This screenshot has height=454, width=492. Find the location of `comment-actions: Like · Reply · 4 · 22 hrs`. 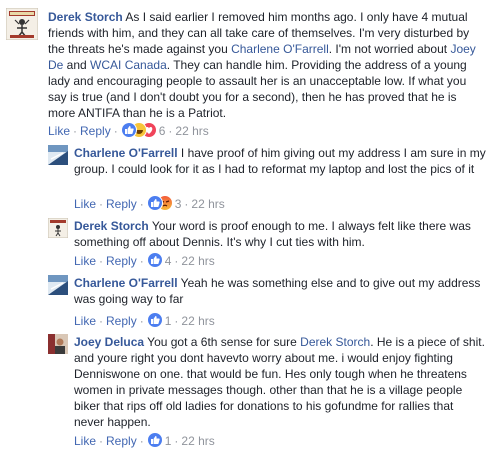

comment-actions: Like · Reply · 4 · 22 hrs is located at coordinates (144, 260).